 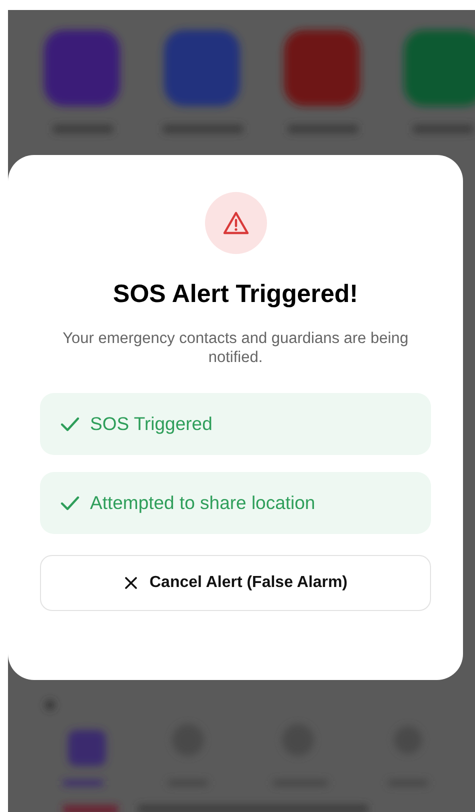 What do you see at coordinates (235, 294) in the screenshot?
I see `alert-title: SOS Alert Triggered!` at bounding box center [235, 294].